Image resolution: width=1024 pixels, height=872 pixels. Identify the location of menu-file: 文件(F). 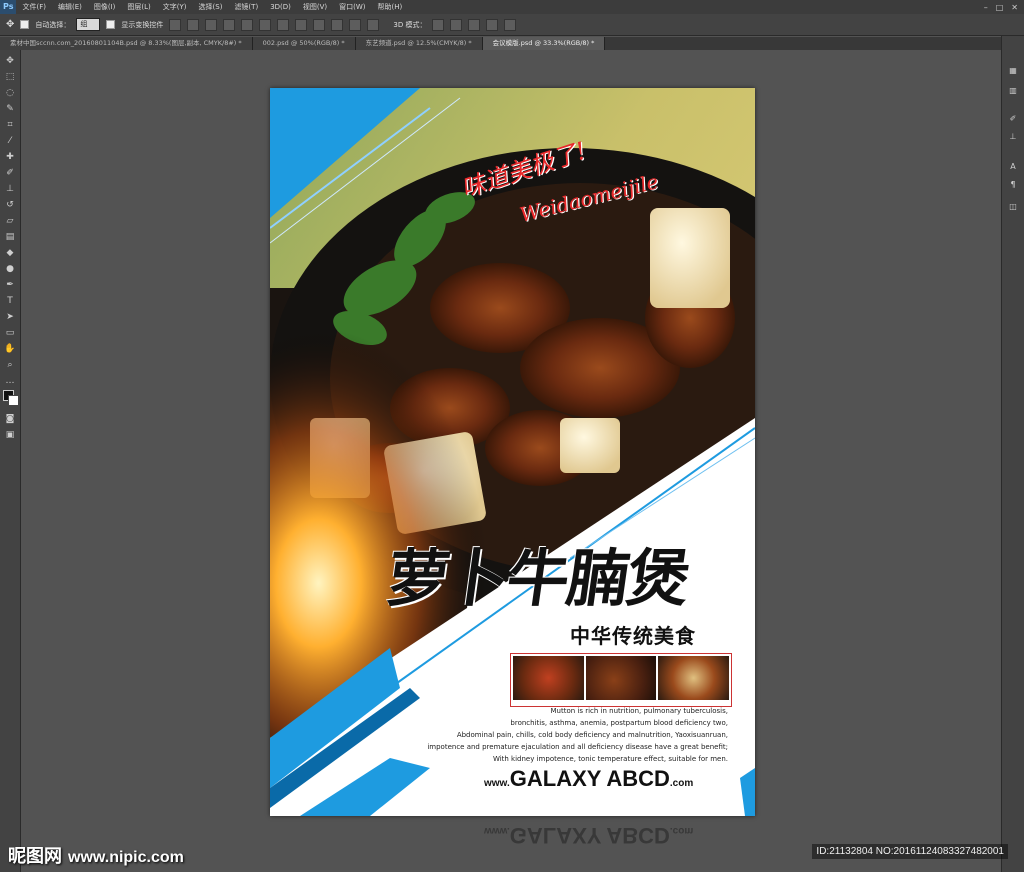
(34, 7).